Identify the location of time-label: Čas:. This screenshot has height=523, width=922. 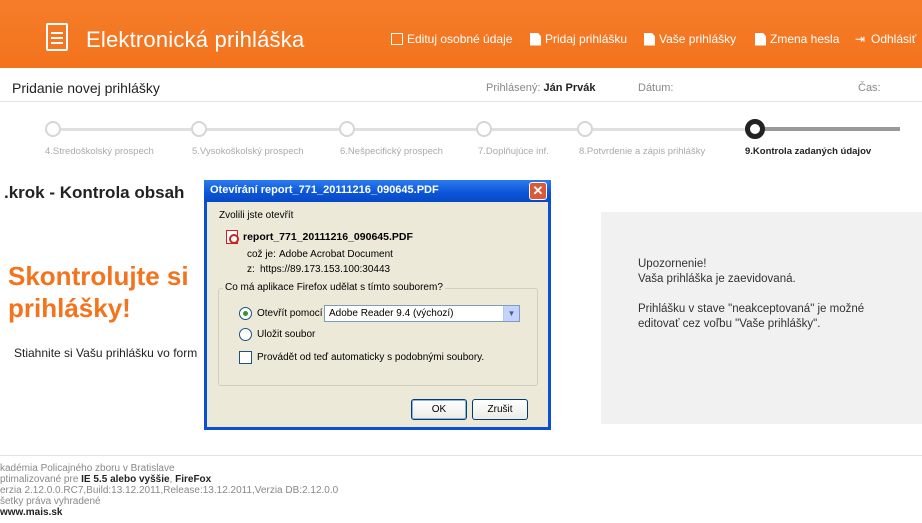
(869, 88).